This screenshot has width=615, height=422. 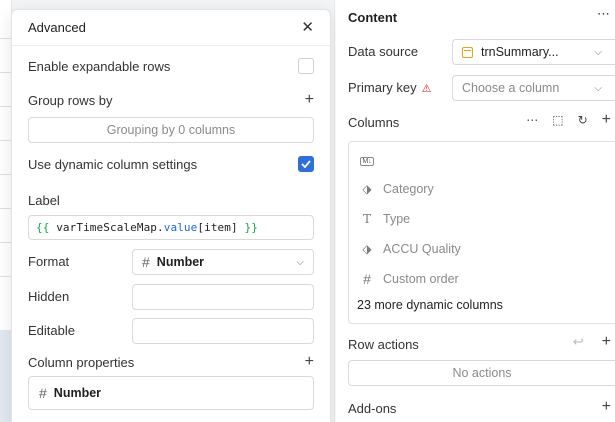 What do you see at coordinates (171, 200) in the screenshot?
I see `label-row: Label` at bounding box center [171, 200].